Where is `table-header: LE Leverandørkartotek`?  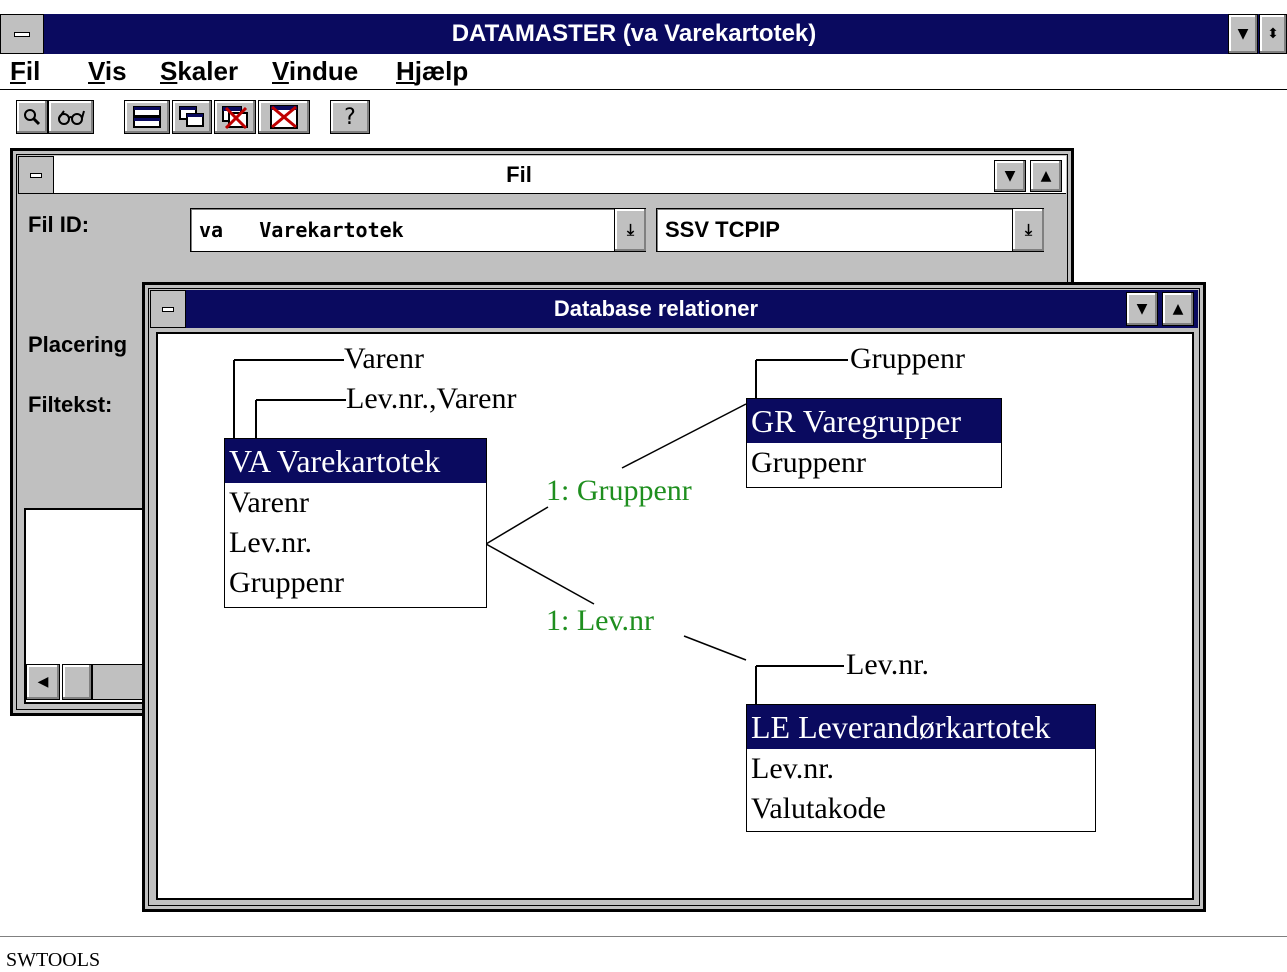
table-header: LE Leverandørkartotek is located at coordinates (921, 727).